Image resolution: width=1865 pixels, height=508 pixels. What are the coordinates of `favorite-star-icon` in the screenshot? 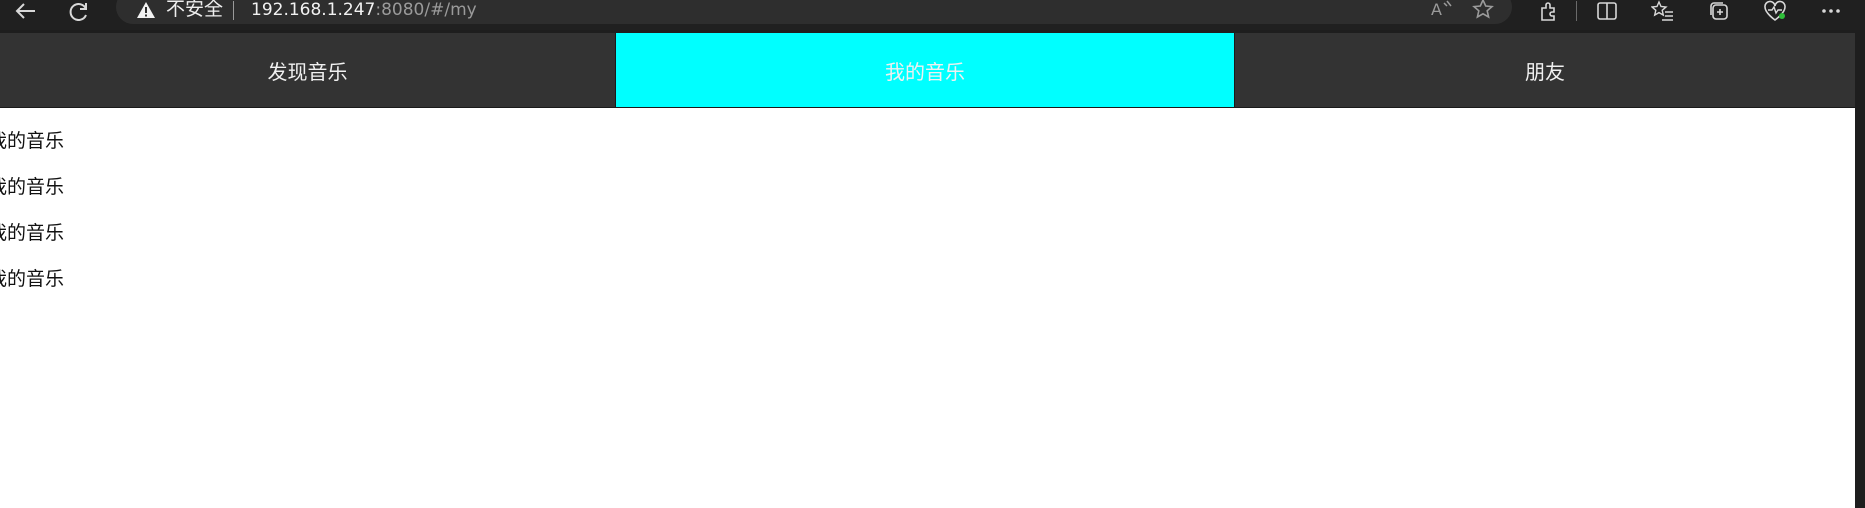 It's located at (1483, 10).